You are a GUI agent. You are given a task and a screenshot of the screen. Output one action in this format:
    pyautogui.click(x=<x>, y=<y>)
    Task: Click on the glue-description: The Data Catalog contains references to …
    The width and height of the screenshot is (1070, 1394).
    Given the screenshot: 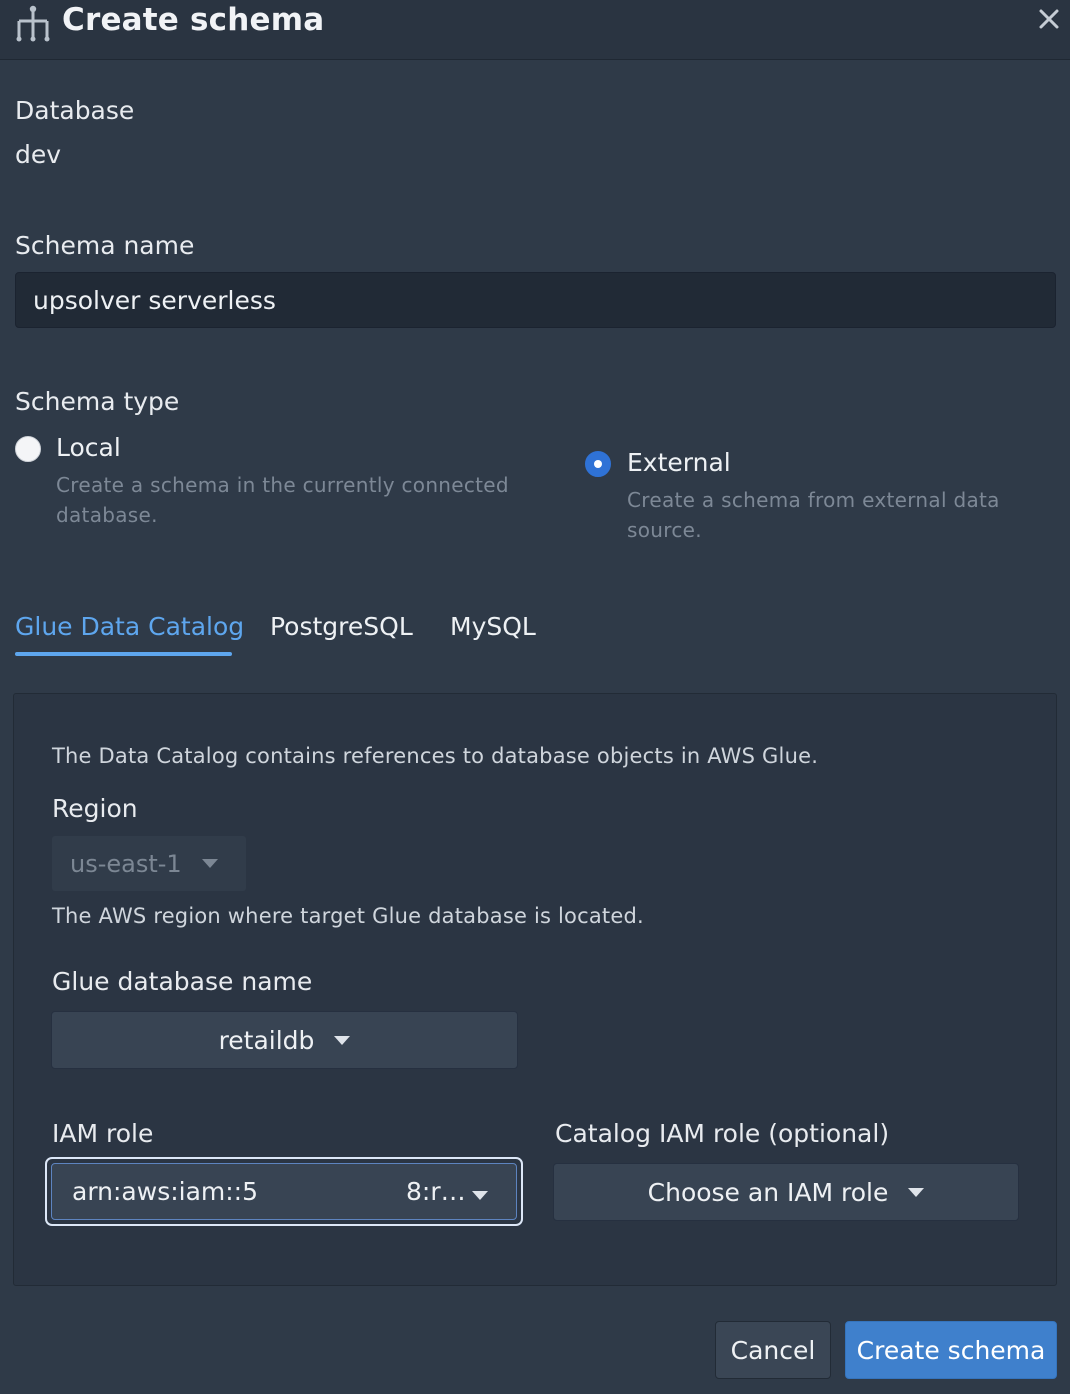 What is the action you would take?
    pyautogui.click(x=435, y=756)
    